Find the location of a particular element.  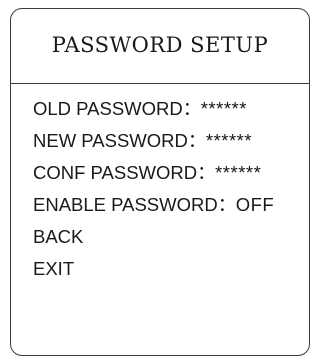

old-password-value: ****** is located at coordinates (224, 108).